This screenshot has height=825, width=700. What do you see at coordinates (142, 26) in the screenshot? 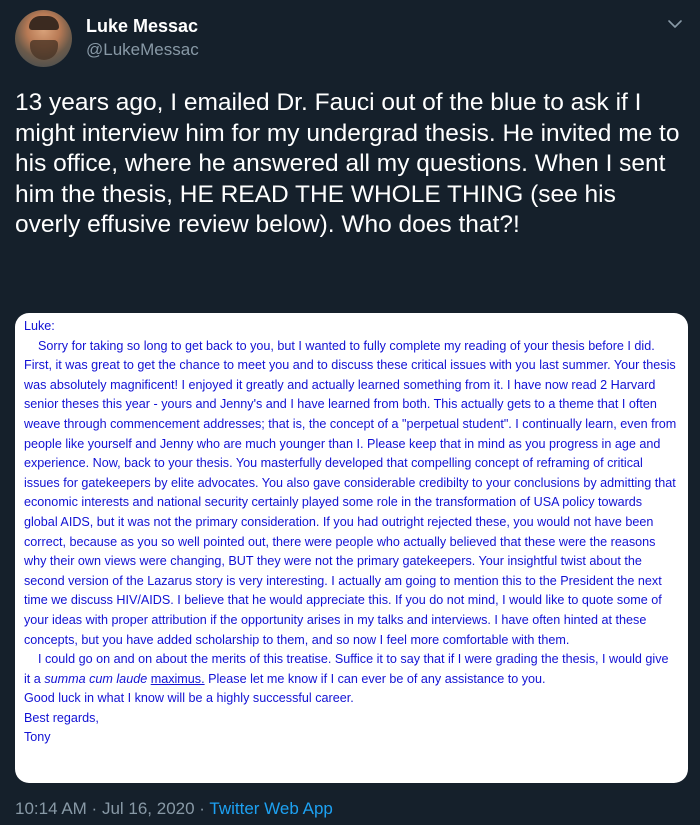
I see `author-name: Luke Messac` at bounding box center [142, 26].